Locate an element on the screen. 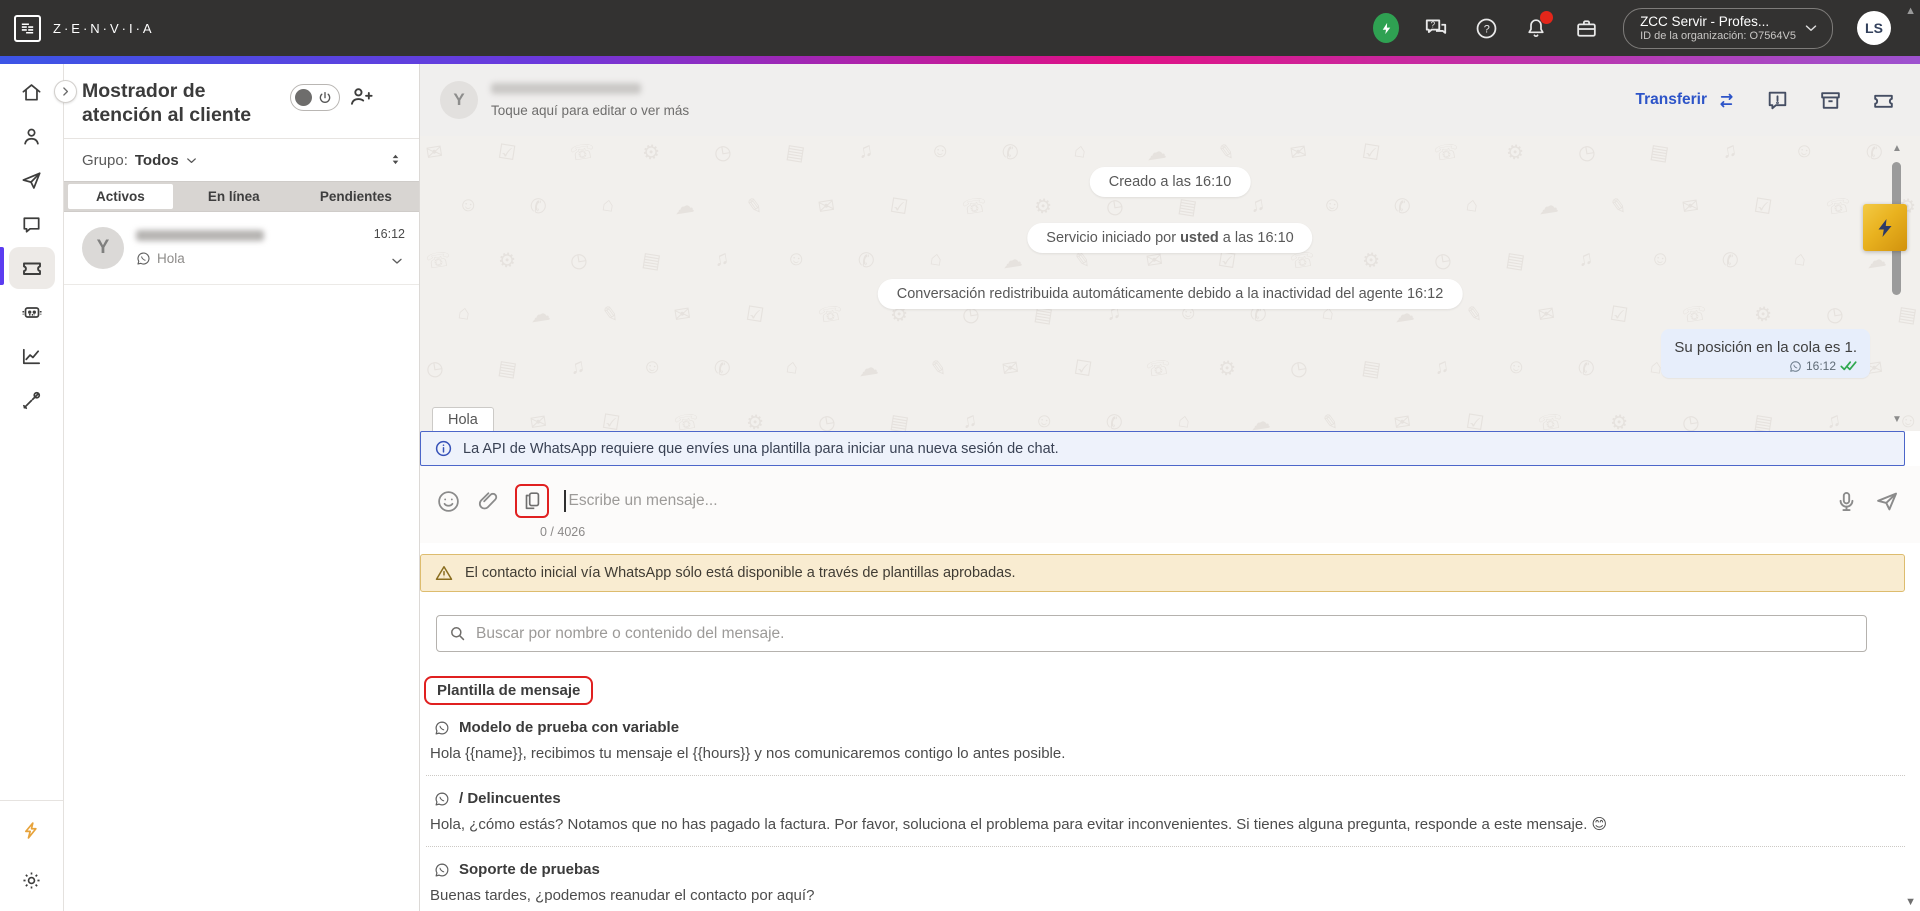 The image size is (1920, 911). collapse-rail-button is located at coordinates (65, 91).